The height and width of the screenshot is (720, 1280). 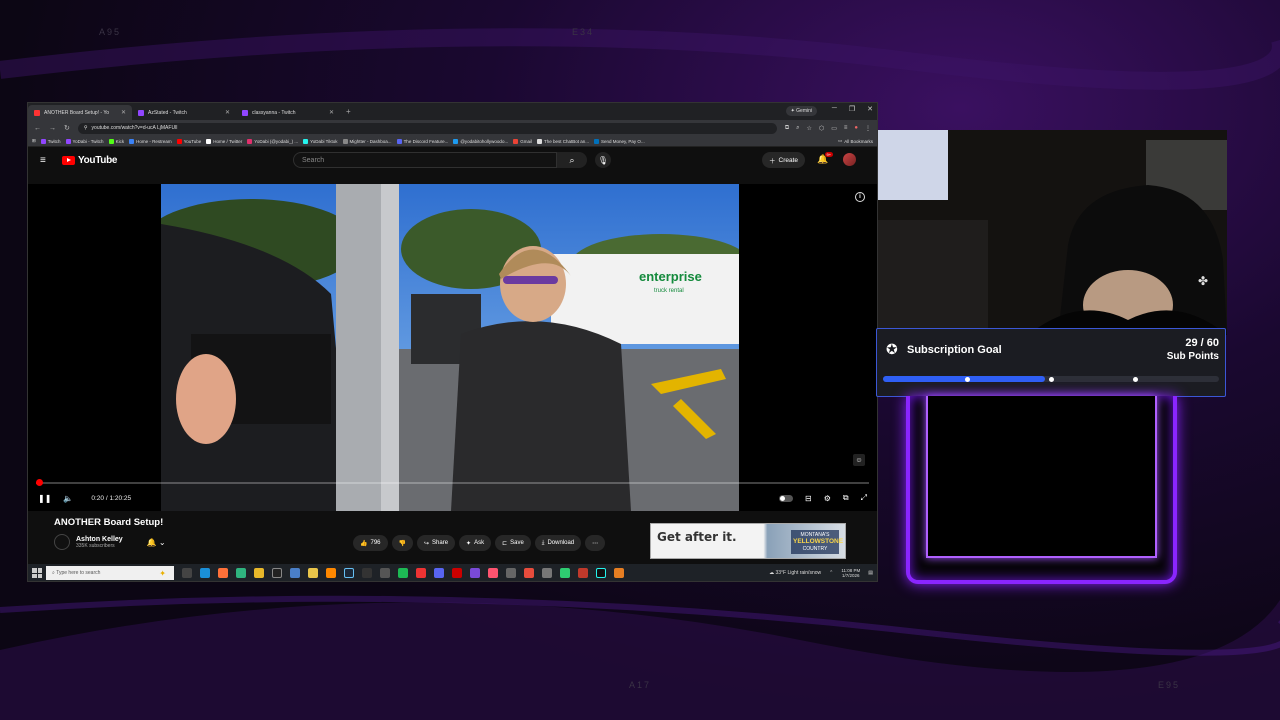 I want to click on star-icon: ☆, so click(x=809, y=128).